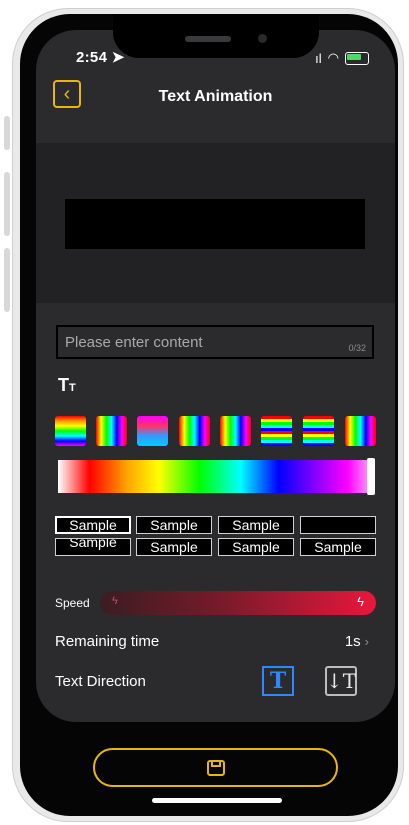  I want to click on text-vertical-icon: ↓T, so click(341, 681).